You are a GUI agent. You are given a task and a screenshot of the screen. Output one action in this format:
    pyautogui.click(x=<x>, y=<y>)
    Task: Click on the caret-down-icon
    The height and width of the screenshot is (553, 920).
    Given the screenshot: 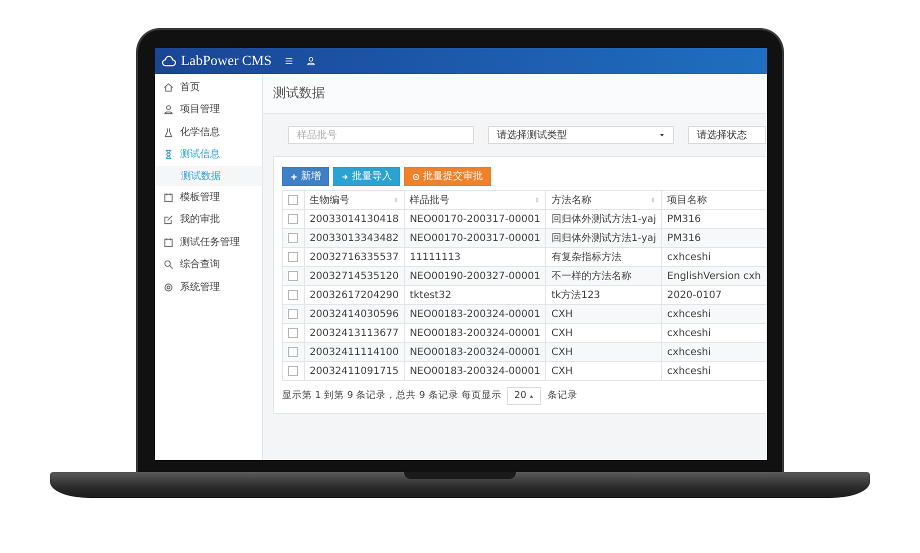 What is the action you would take?
    pyautogui.click(x=662, y=135)
    